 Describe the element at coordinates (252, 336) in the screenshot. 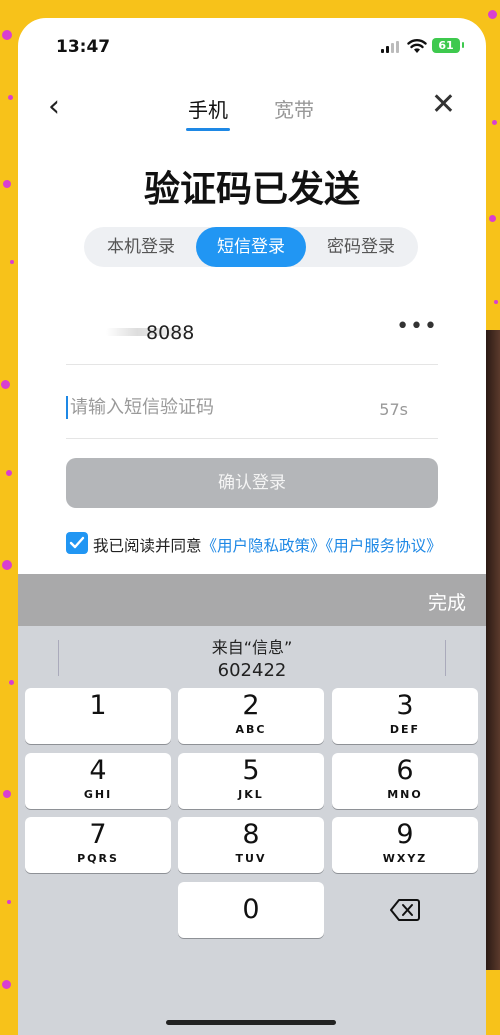

I see `phone-number-field: 8088 •••` at that location.